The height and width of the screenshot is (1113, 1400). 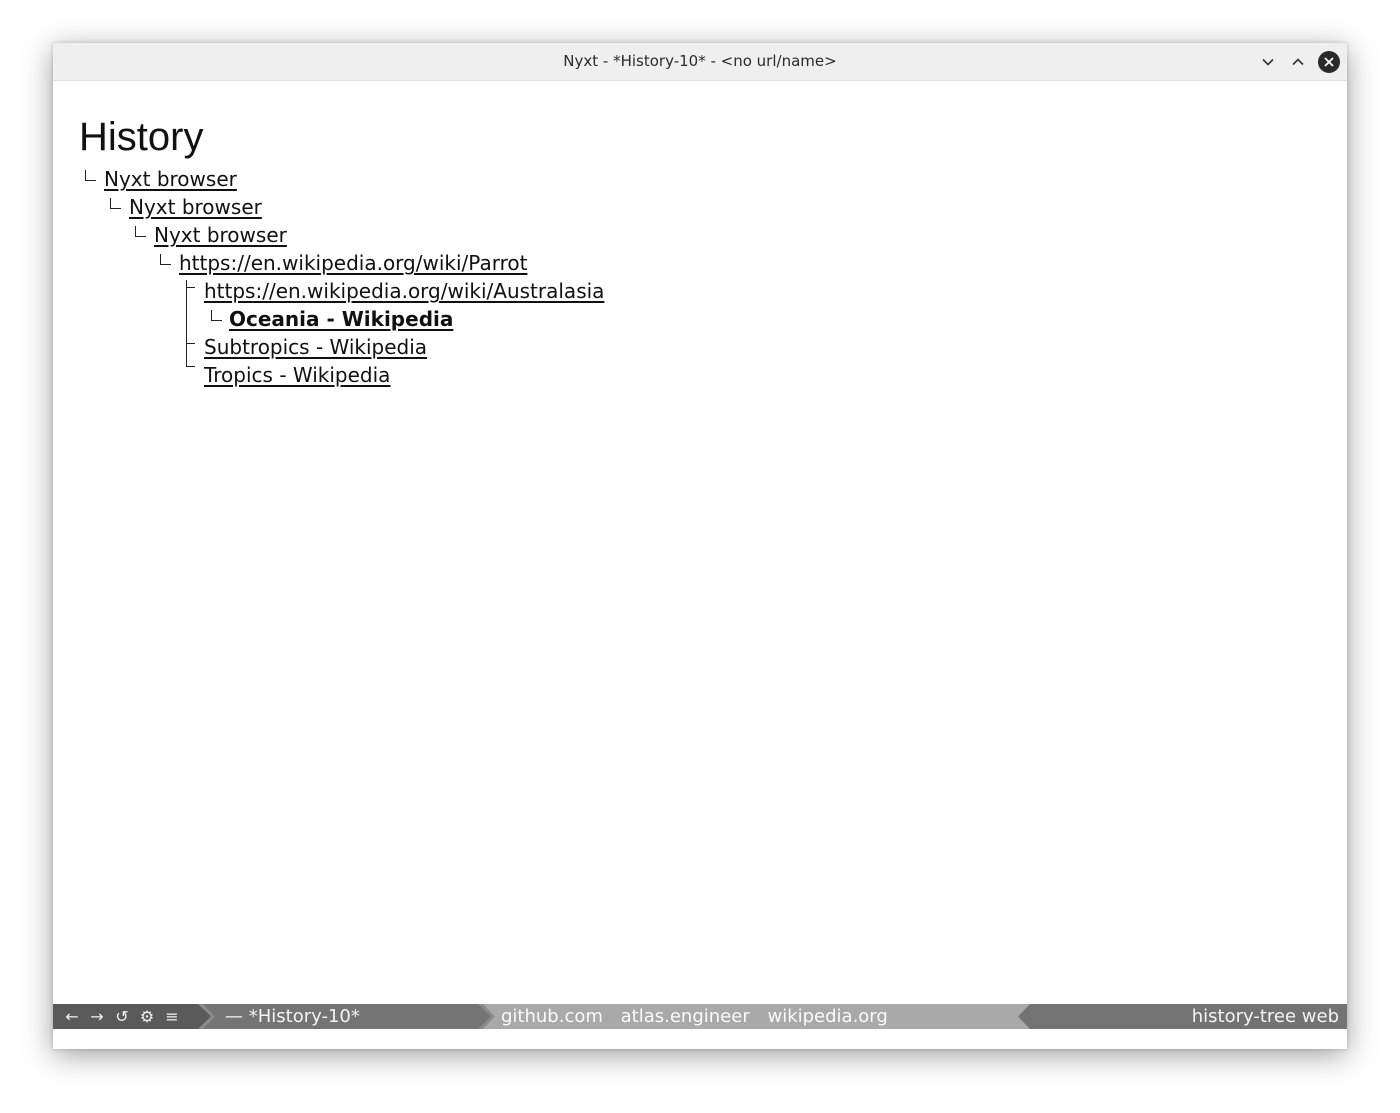 I want to click on tree-node-current: Oceania - Wikipedia, so click(x=341, y=319).